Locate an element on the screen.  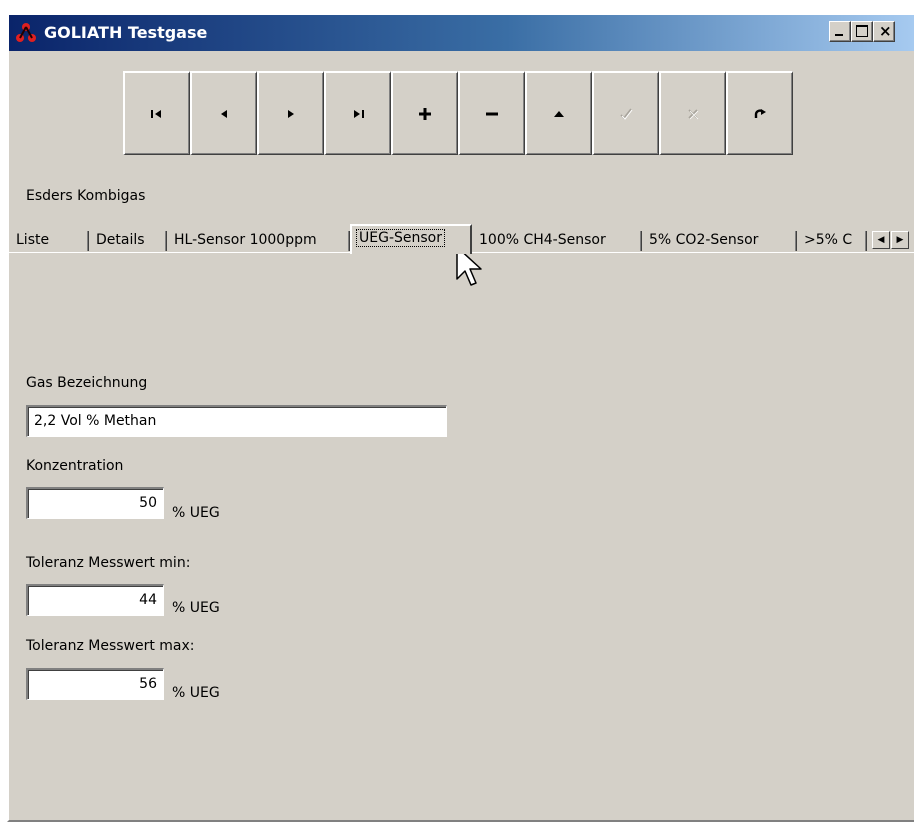
tab-liste: Liste is located at coordinates (49, 240).